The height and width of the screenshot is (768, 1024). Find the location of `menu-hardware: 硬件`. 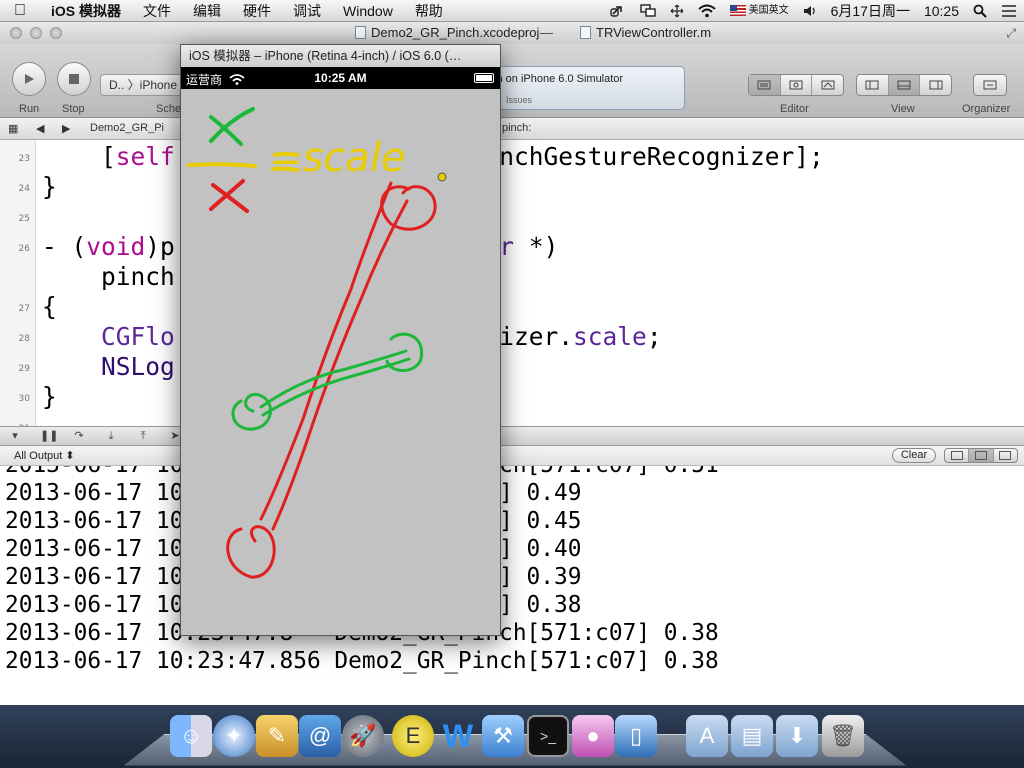

menu-hardware: 硬件 is located at coordinates (257, 11).